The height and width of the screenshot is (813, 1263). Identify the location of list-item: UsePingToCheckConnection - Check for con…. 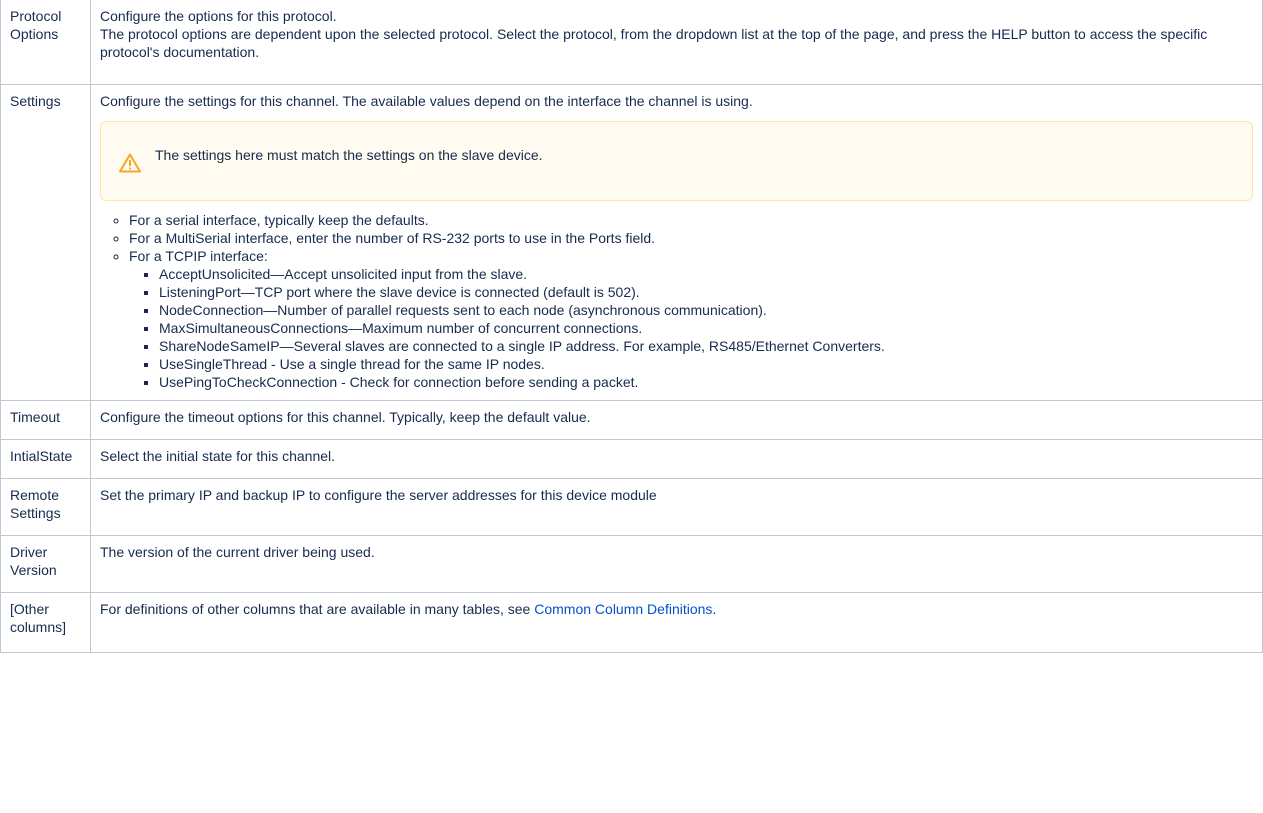
(706, 382).